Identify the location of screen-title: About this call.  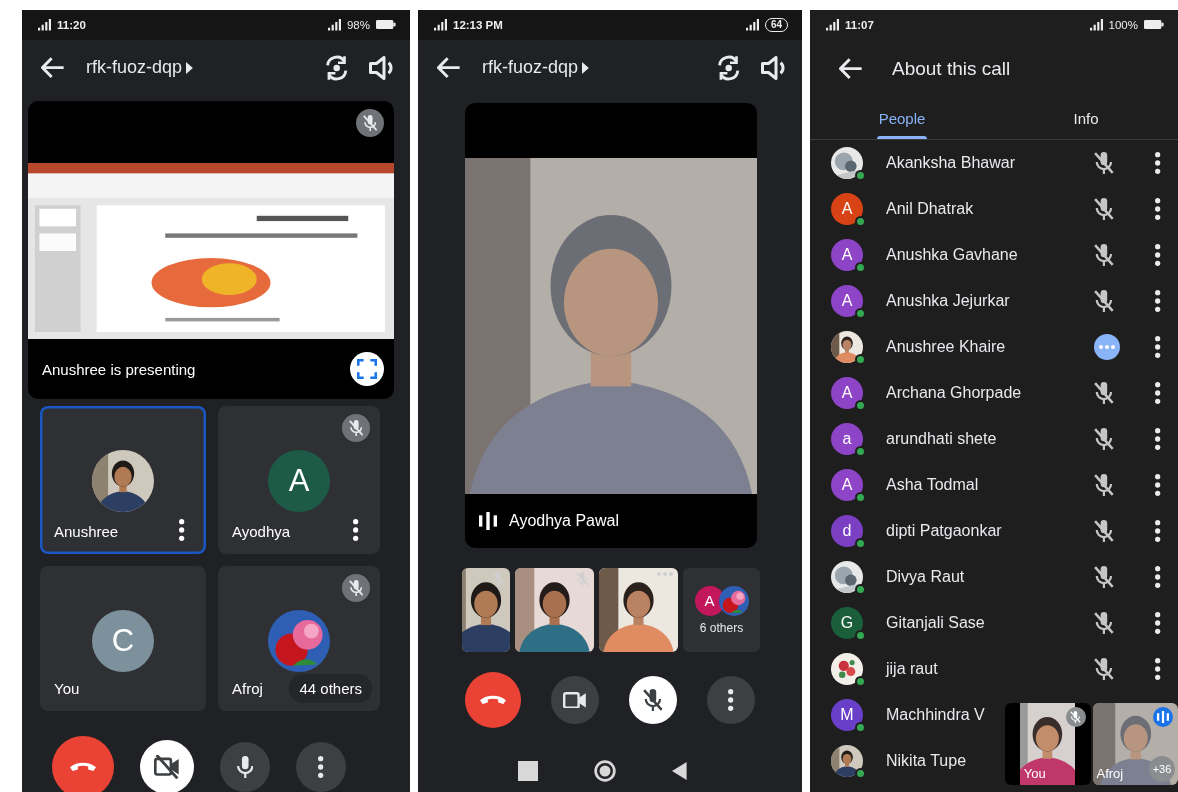
(951, 69).